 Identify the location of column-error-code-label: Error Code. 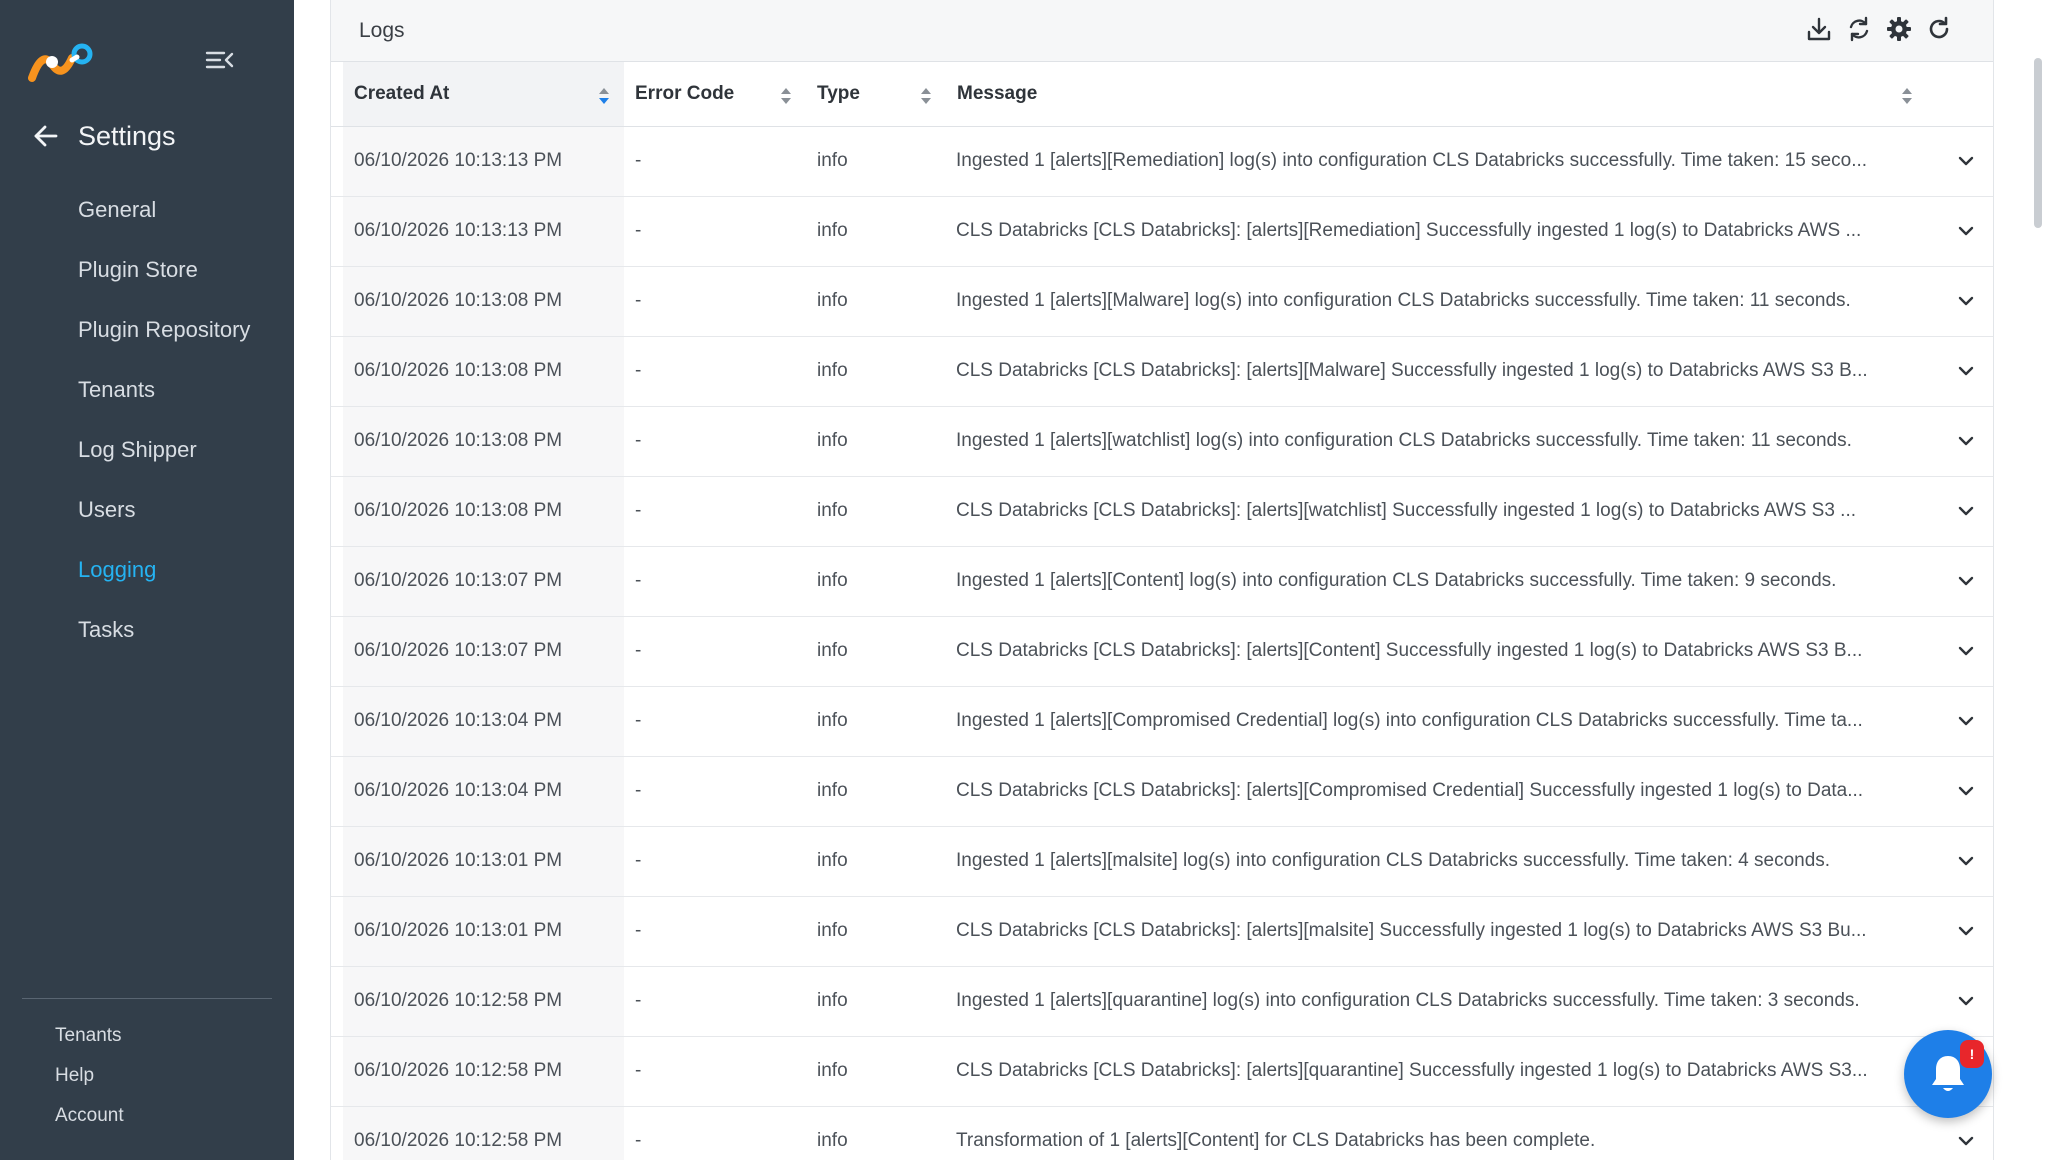
(685, 93).